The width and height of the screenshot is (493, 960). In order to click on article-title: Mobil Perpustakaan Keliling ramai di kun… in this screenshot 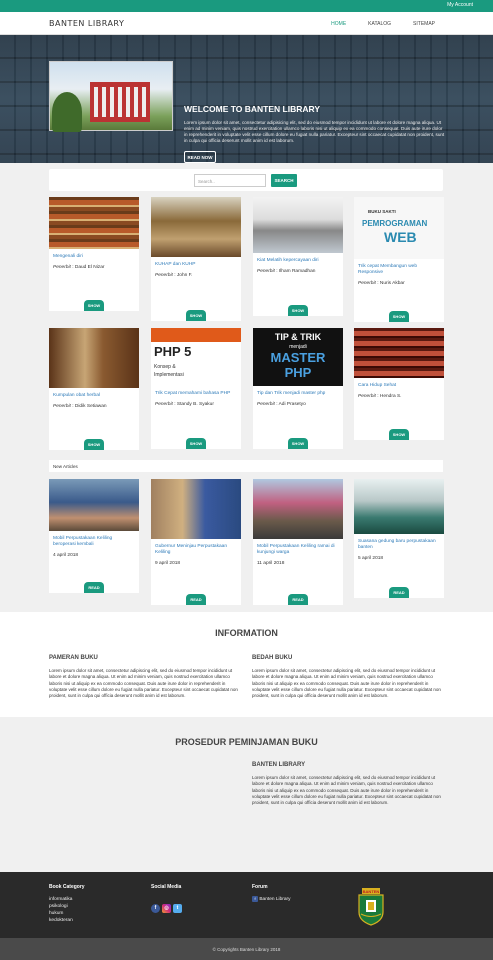, I will do `click(298, 547)`.